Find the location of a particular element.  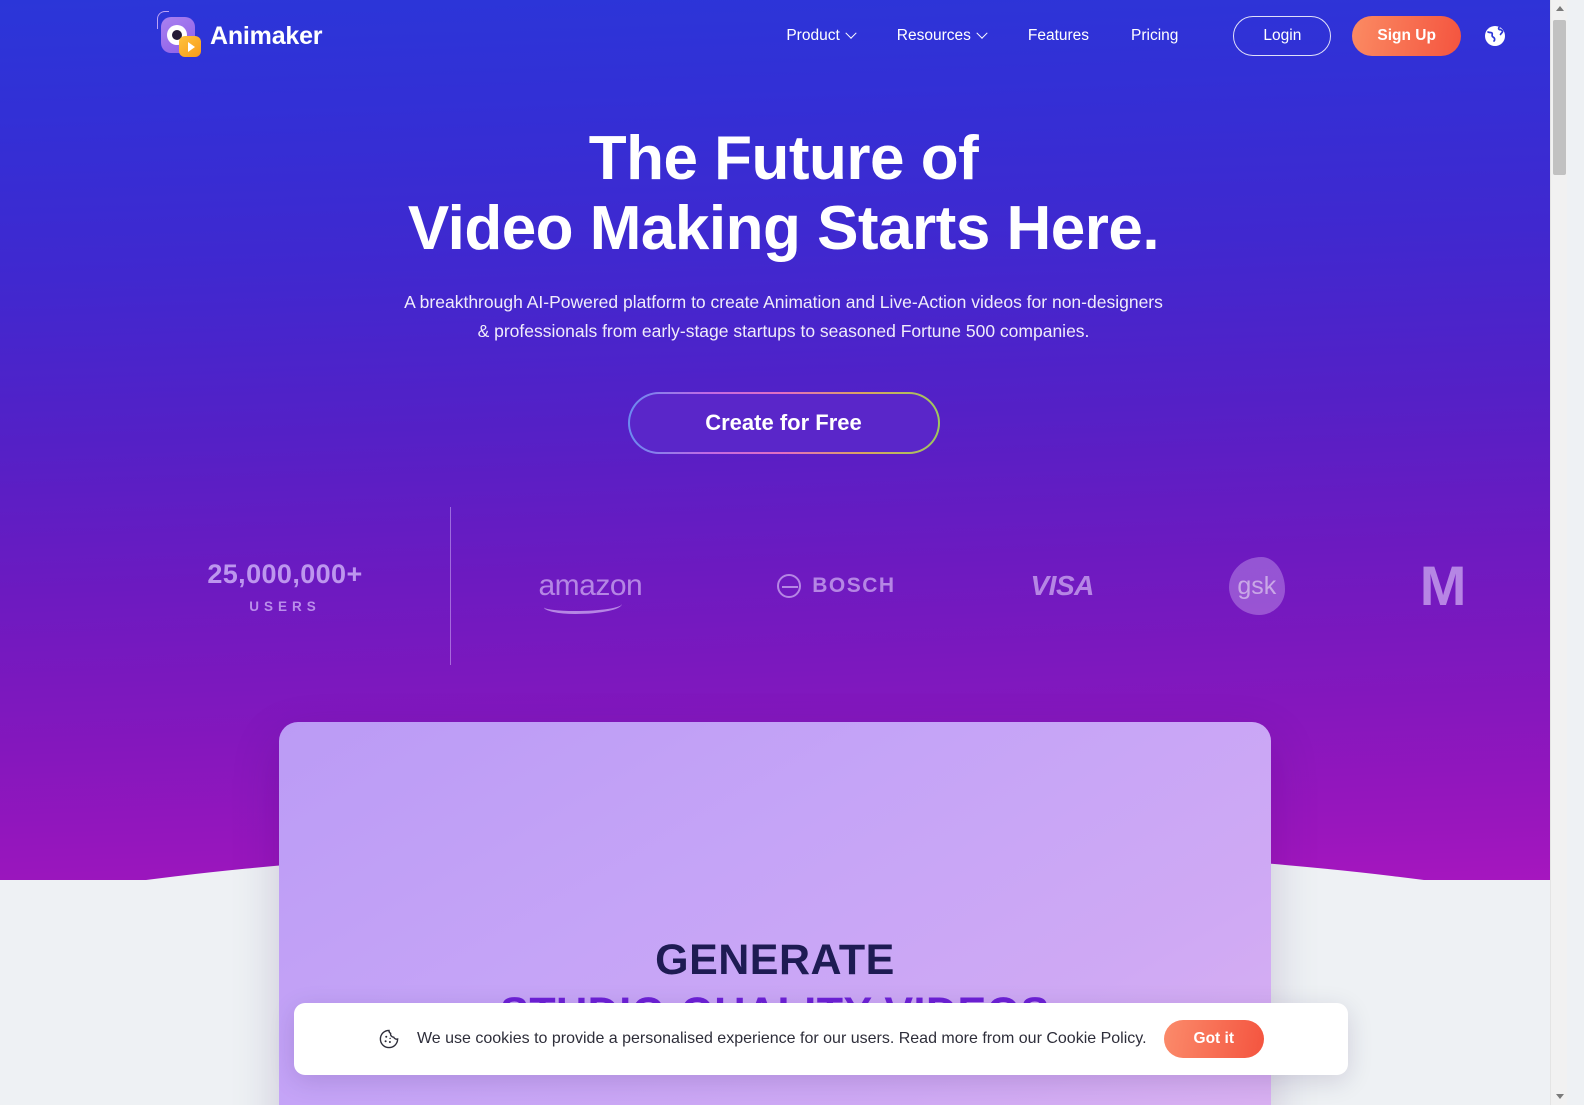

nav-item-features: Features is located at coordinates (1058, 36).